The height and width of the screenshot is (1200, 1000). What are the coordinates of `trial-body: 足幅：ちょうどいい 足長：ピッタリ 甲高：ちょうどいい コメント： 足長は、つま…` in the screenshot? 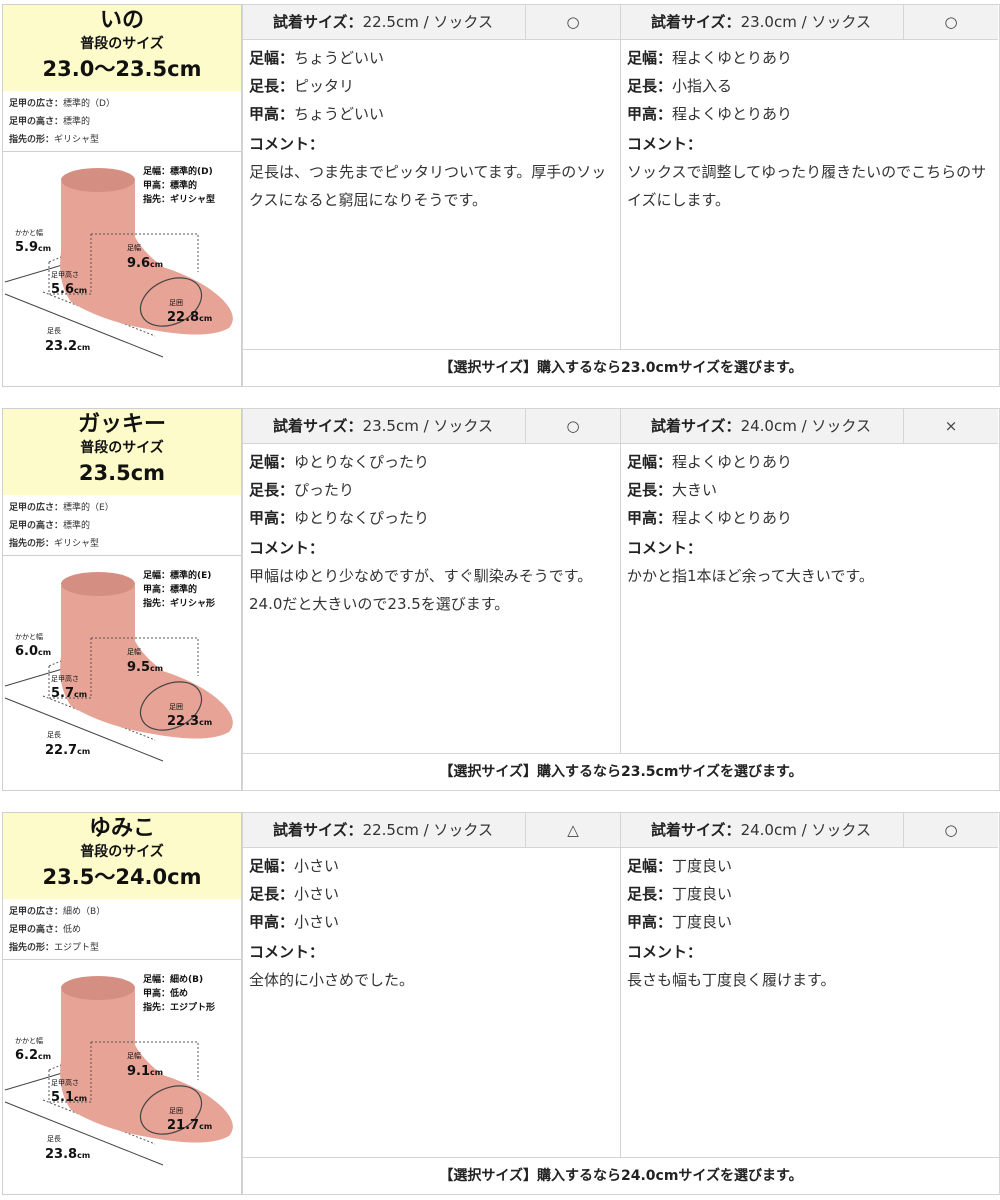 It's located at (431, 127).